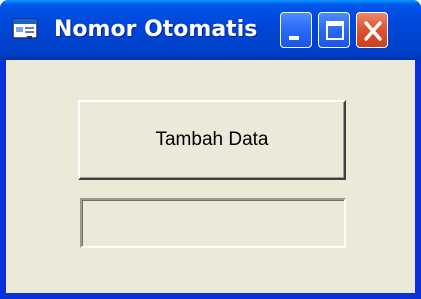  What do you see at coordinates (26, 29) in the screenshot?
I see `form-window-icon` at bounding box center [26, 29].